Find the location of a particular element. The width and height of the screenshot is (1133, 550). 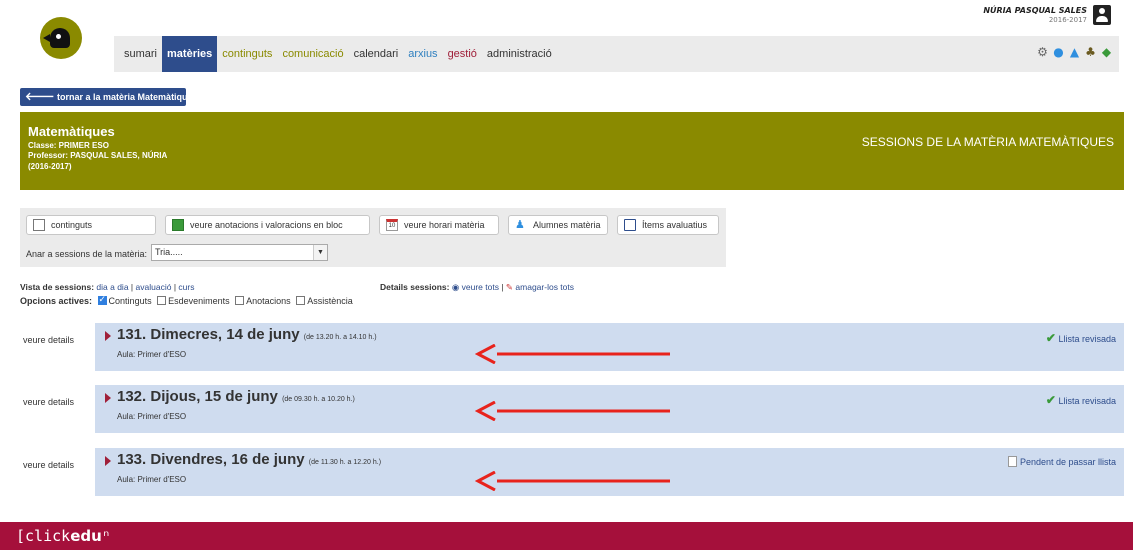

logo-click-text: [click is located at coordinates (43, 536).